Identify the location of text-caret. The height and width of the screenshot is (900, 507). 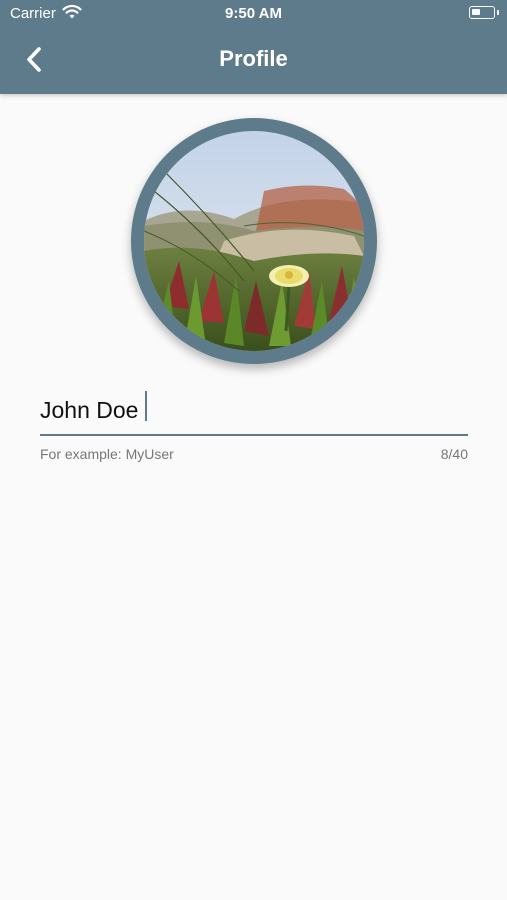
(146, 406).